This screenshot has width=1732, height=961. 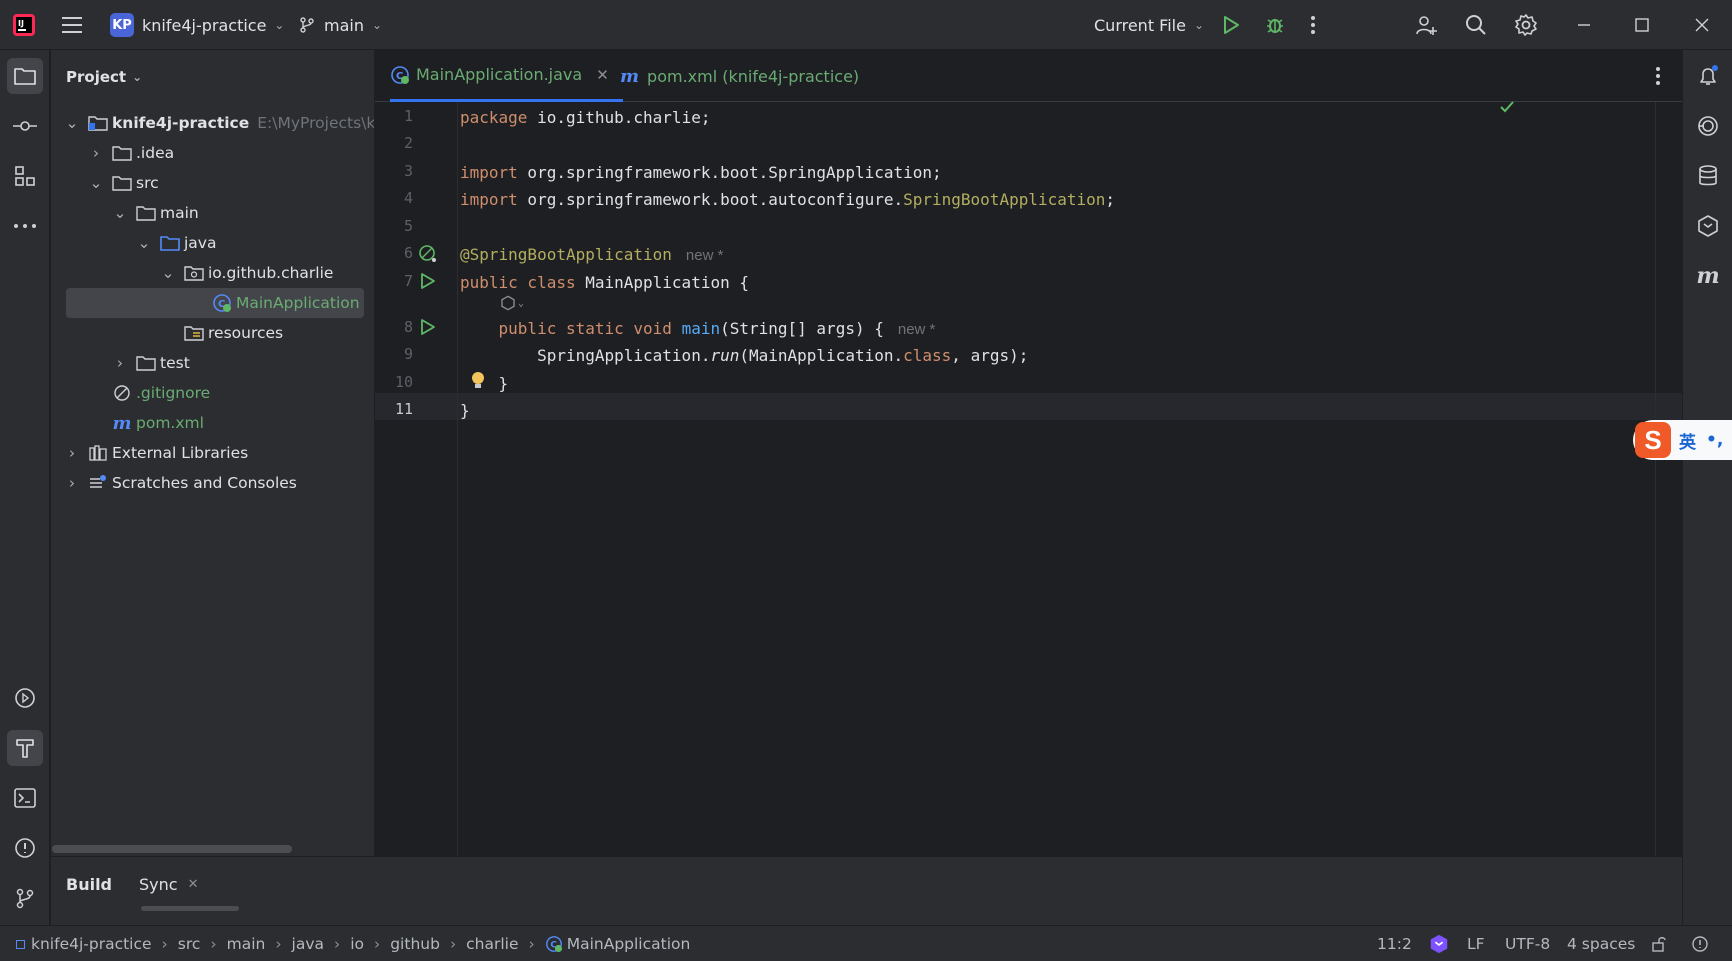 What do you see at coordinates (181, 123) in the screenshot?
I see `tree-label: knife4j-practice` at bounding box center [181, 123].